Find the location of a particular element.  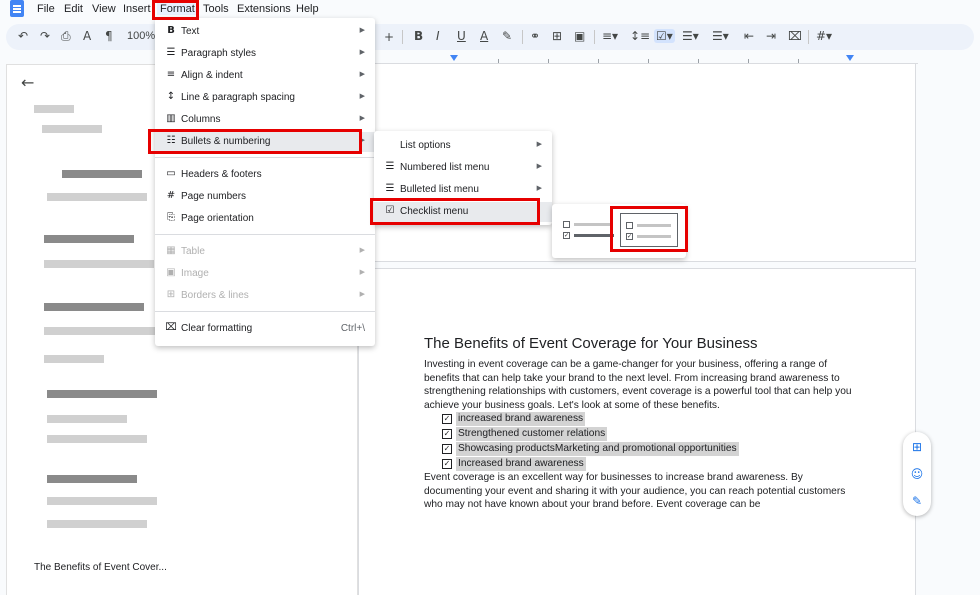

annotation-bullets-numbering is located at coordinates (255, 141).